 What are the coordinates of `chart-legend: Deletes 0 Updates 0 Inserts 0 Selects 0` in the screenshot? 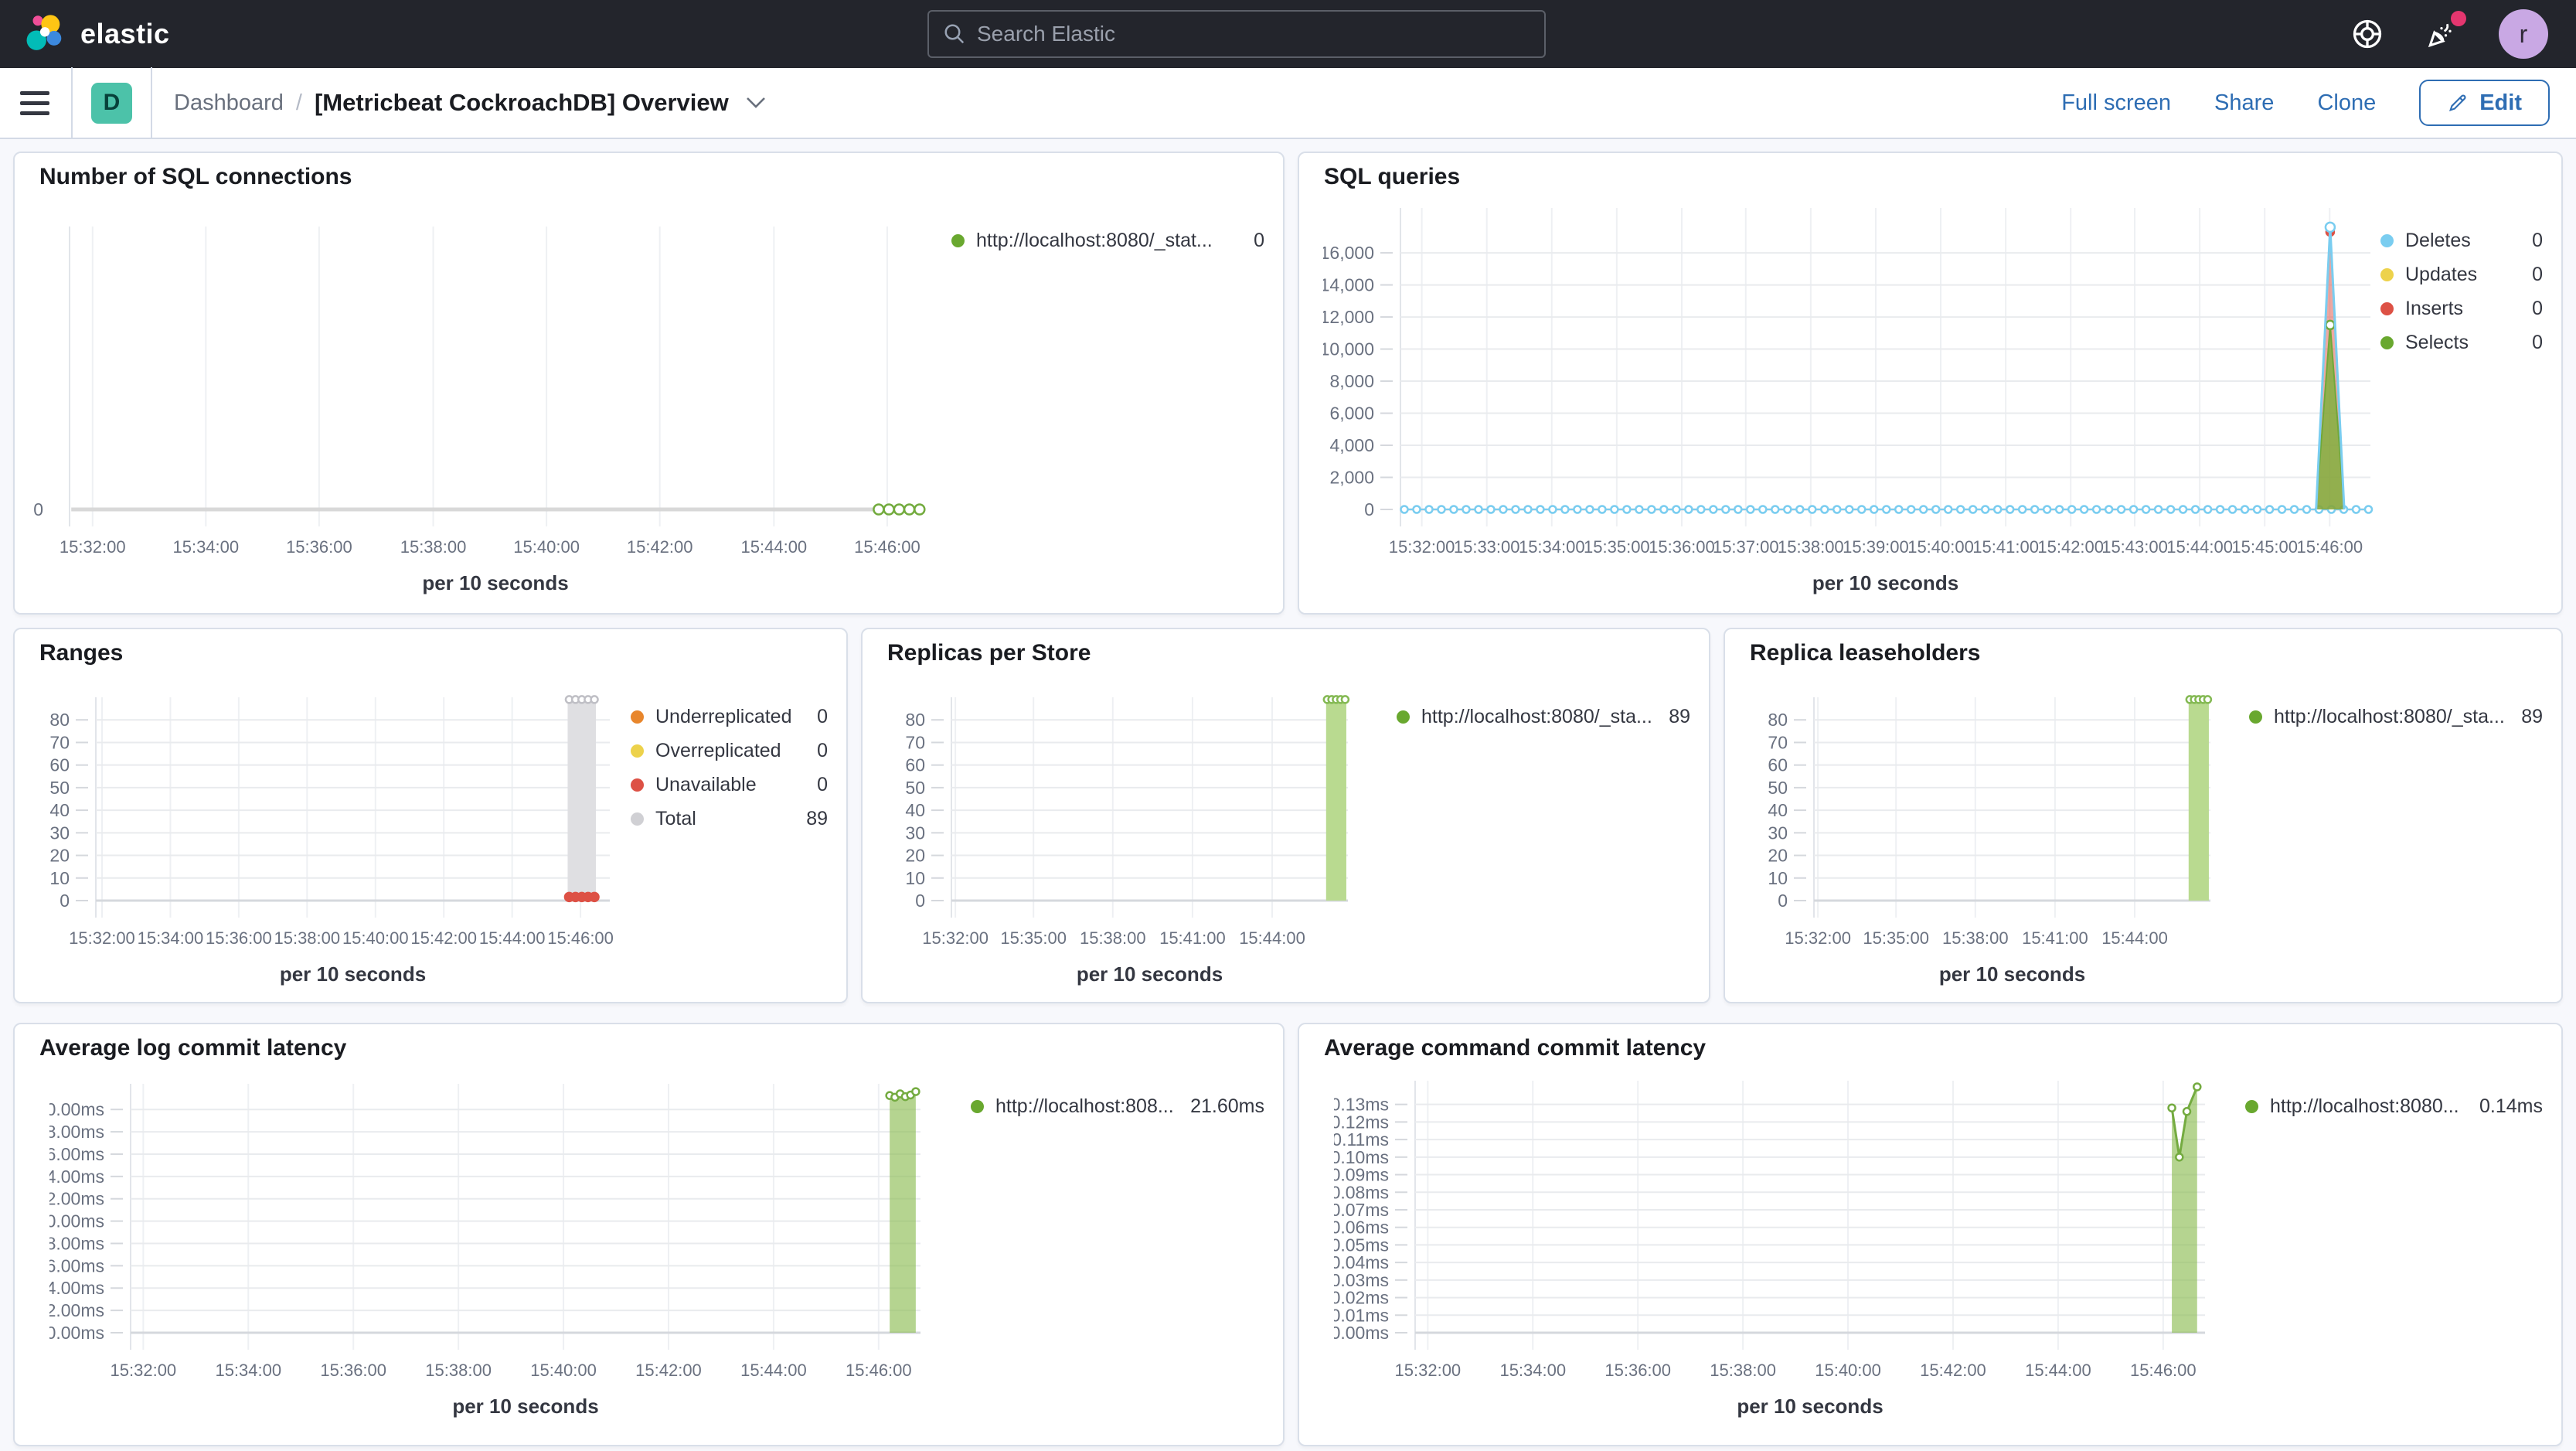 It's located at (2461, 298).